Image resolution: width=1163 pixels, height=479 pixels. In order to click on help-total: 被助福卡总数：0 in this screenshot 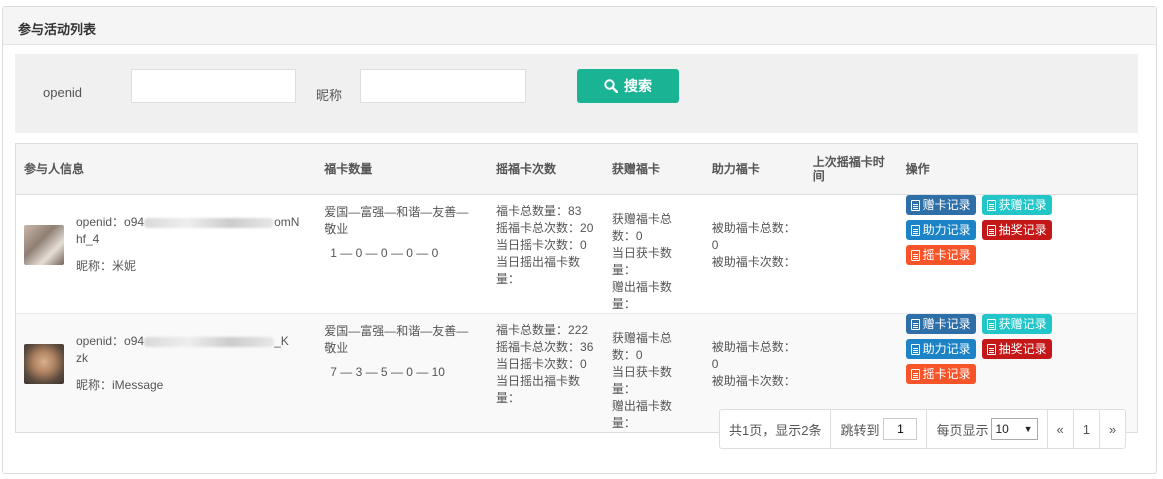, I will do `click(753, 355)`.